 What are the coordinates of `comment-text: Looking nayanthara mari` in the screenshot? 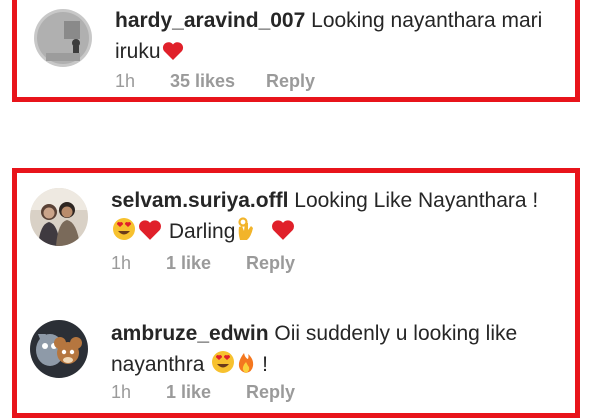 It's located at (427, 20).